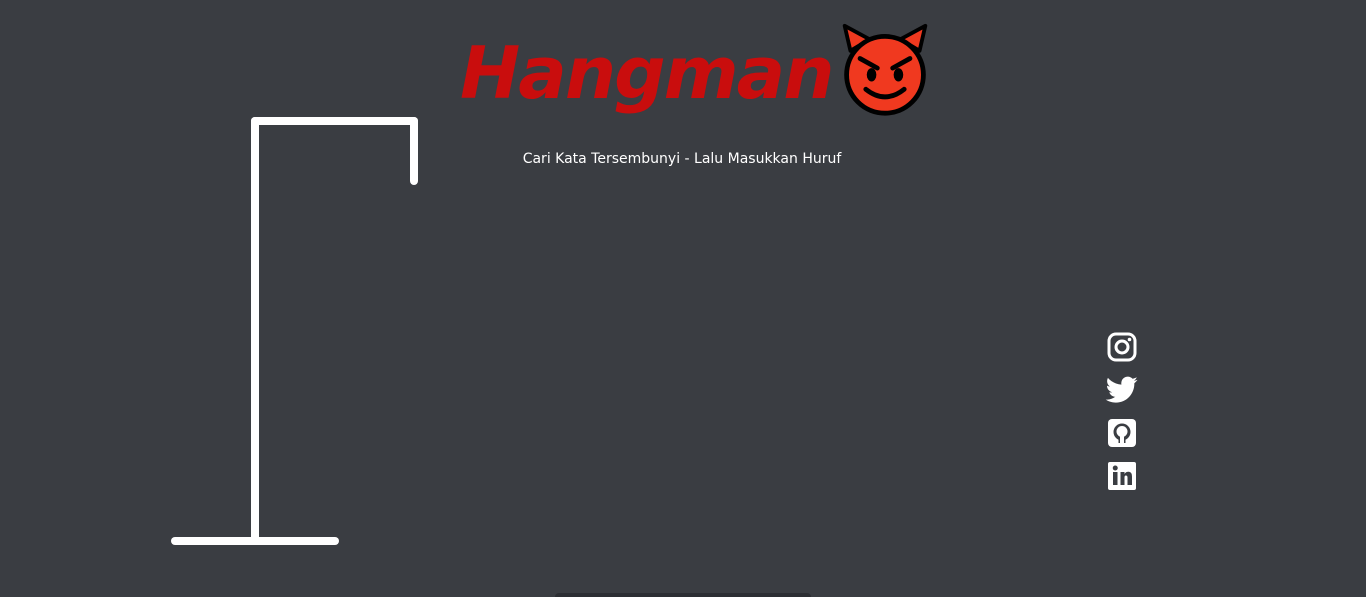 This screenshot has width=1366, height=597. I want to click on github-link, so click(1122, 433).